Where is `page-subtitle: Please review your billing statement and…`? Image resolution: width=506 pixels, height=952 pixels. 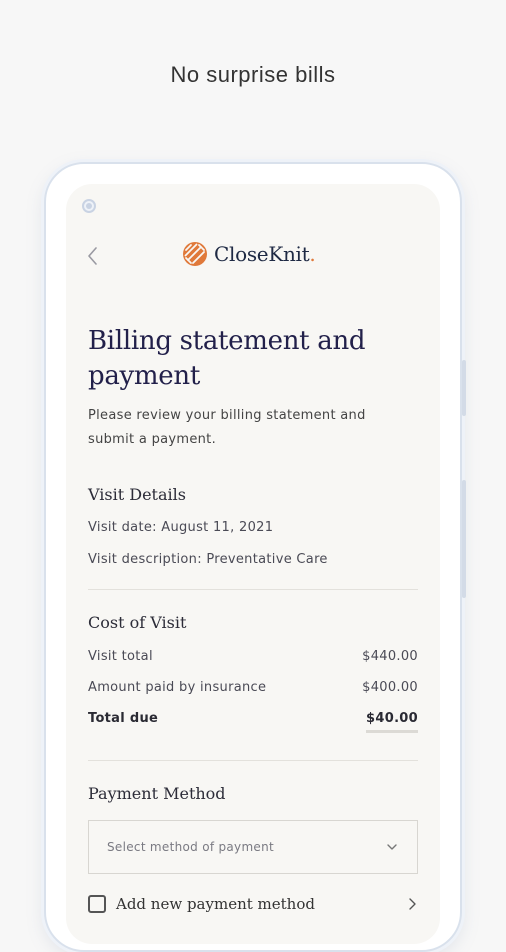
page-subtitle: Please review your billing statement and… is located at coordinates (253, 428).